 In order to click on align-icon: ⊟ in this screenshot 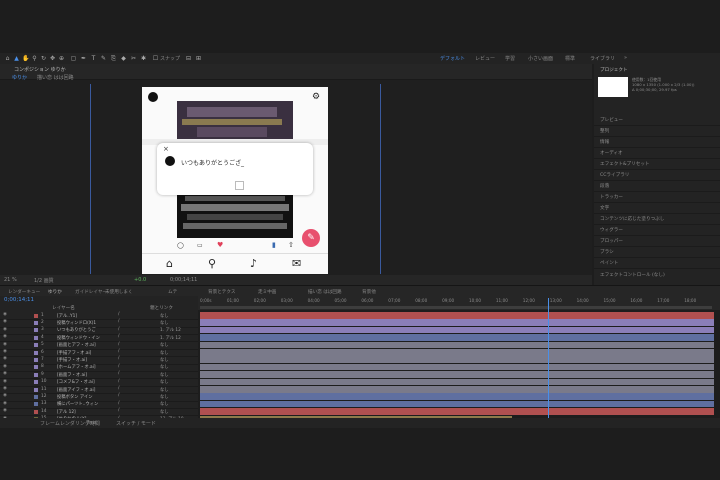, I will do `click(188, 58)`.